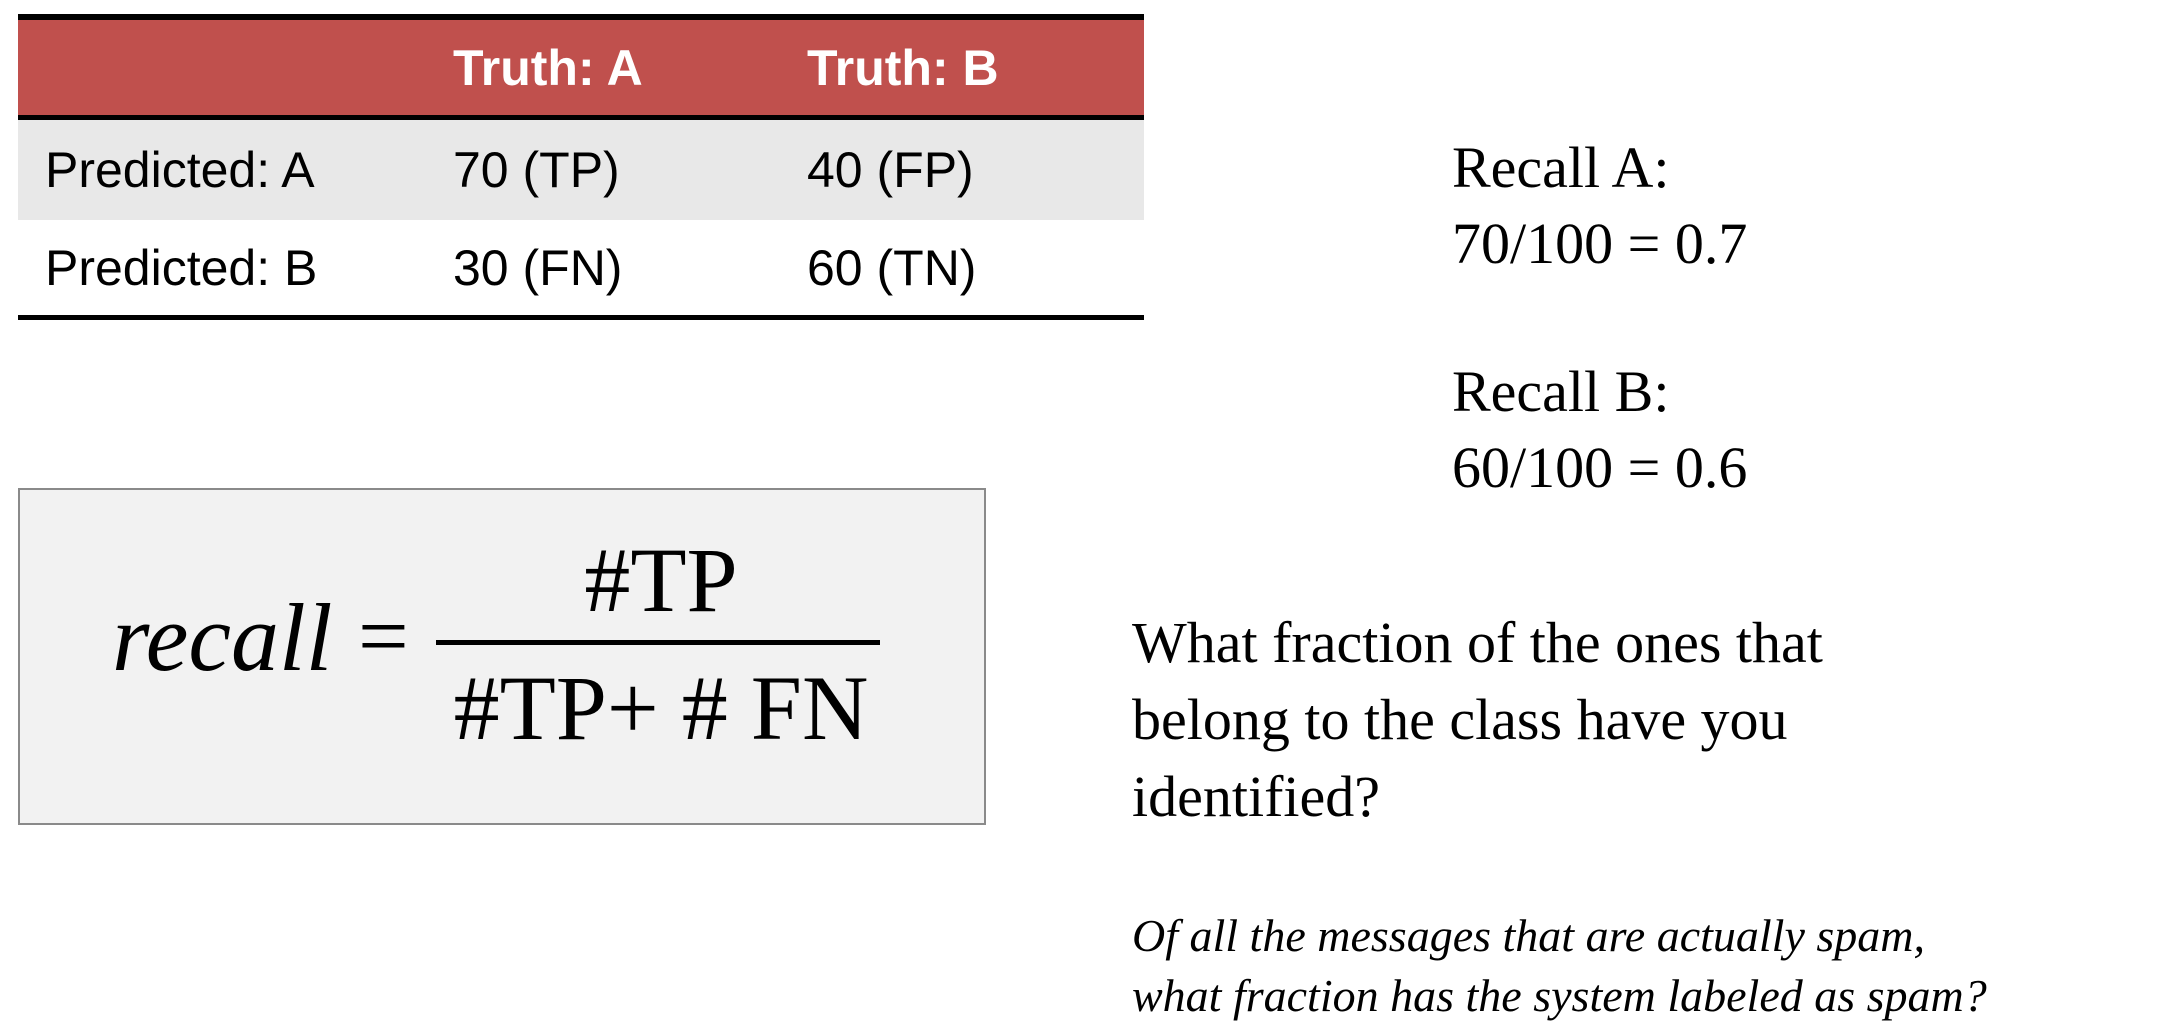 The width and height of the screenshot is (2166, 1032). What do you see at coordinates (661, 708) in the screenshot?
I see `formula-denominator: #TP+ # FN` at bounding box center [661, 708].